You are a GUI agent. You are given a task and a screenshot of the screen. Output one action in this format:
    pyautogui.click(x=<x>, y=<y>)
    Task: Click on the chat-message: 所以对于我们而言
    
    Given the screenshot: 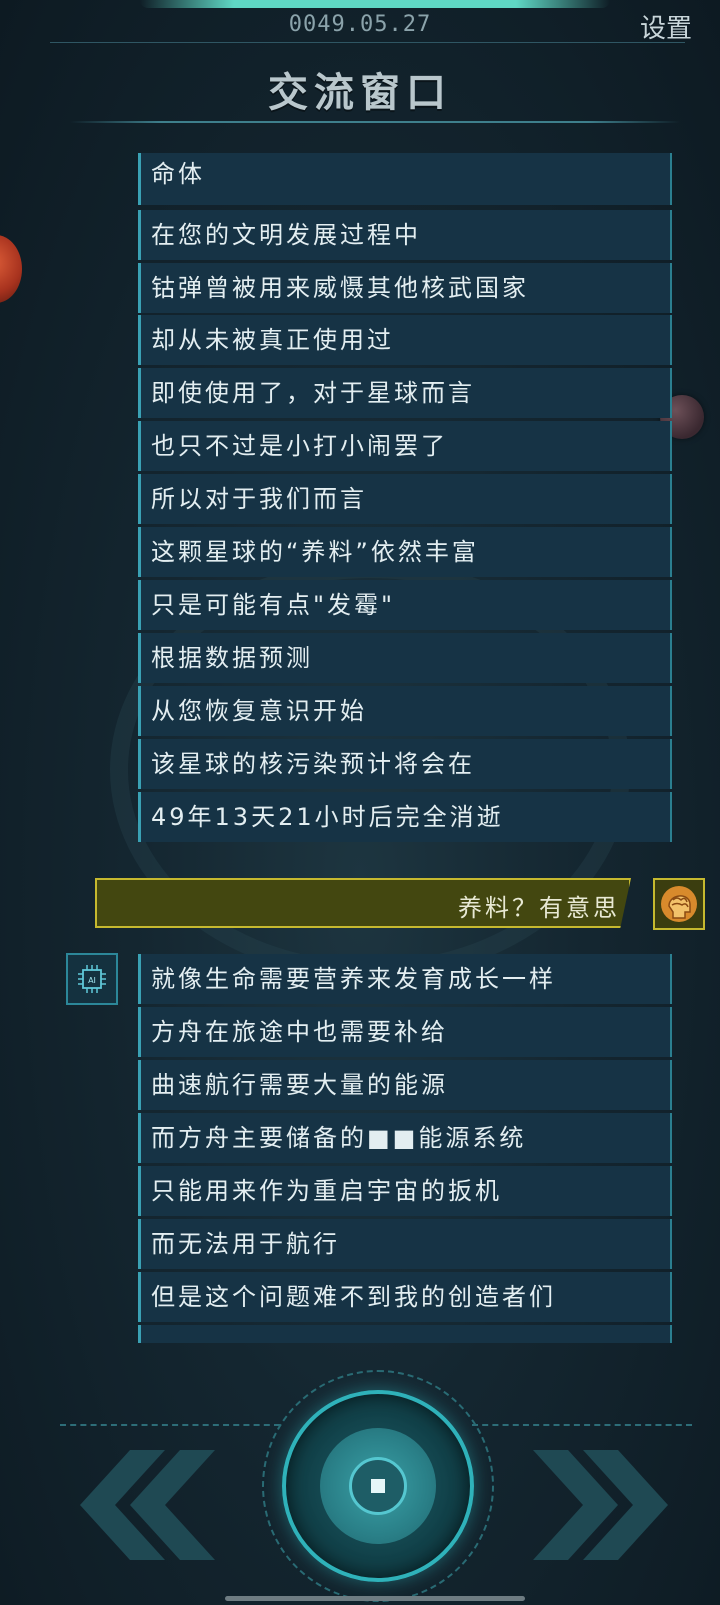 What is the action you would take?
    pyautogui.click(x=405, y=499)
    